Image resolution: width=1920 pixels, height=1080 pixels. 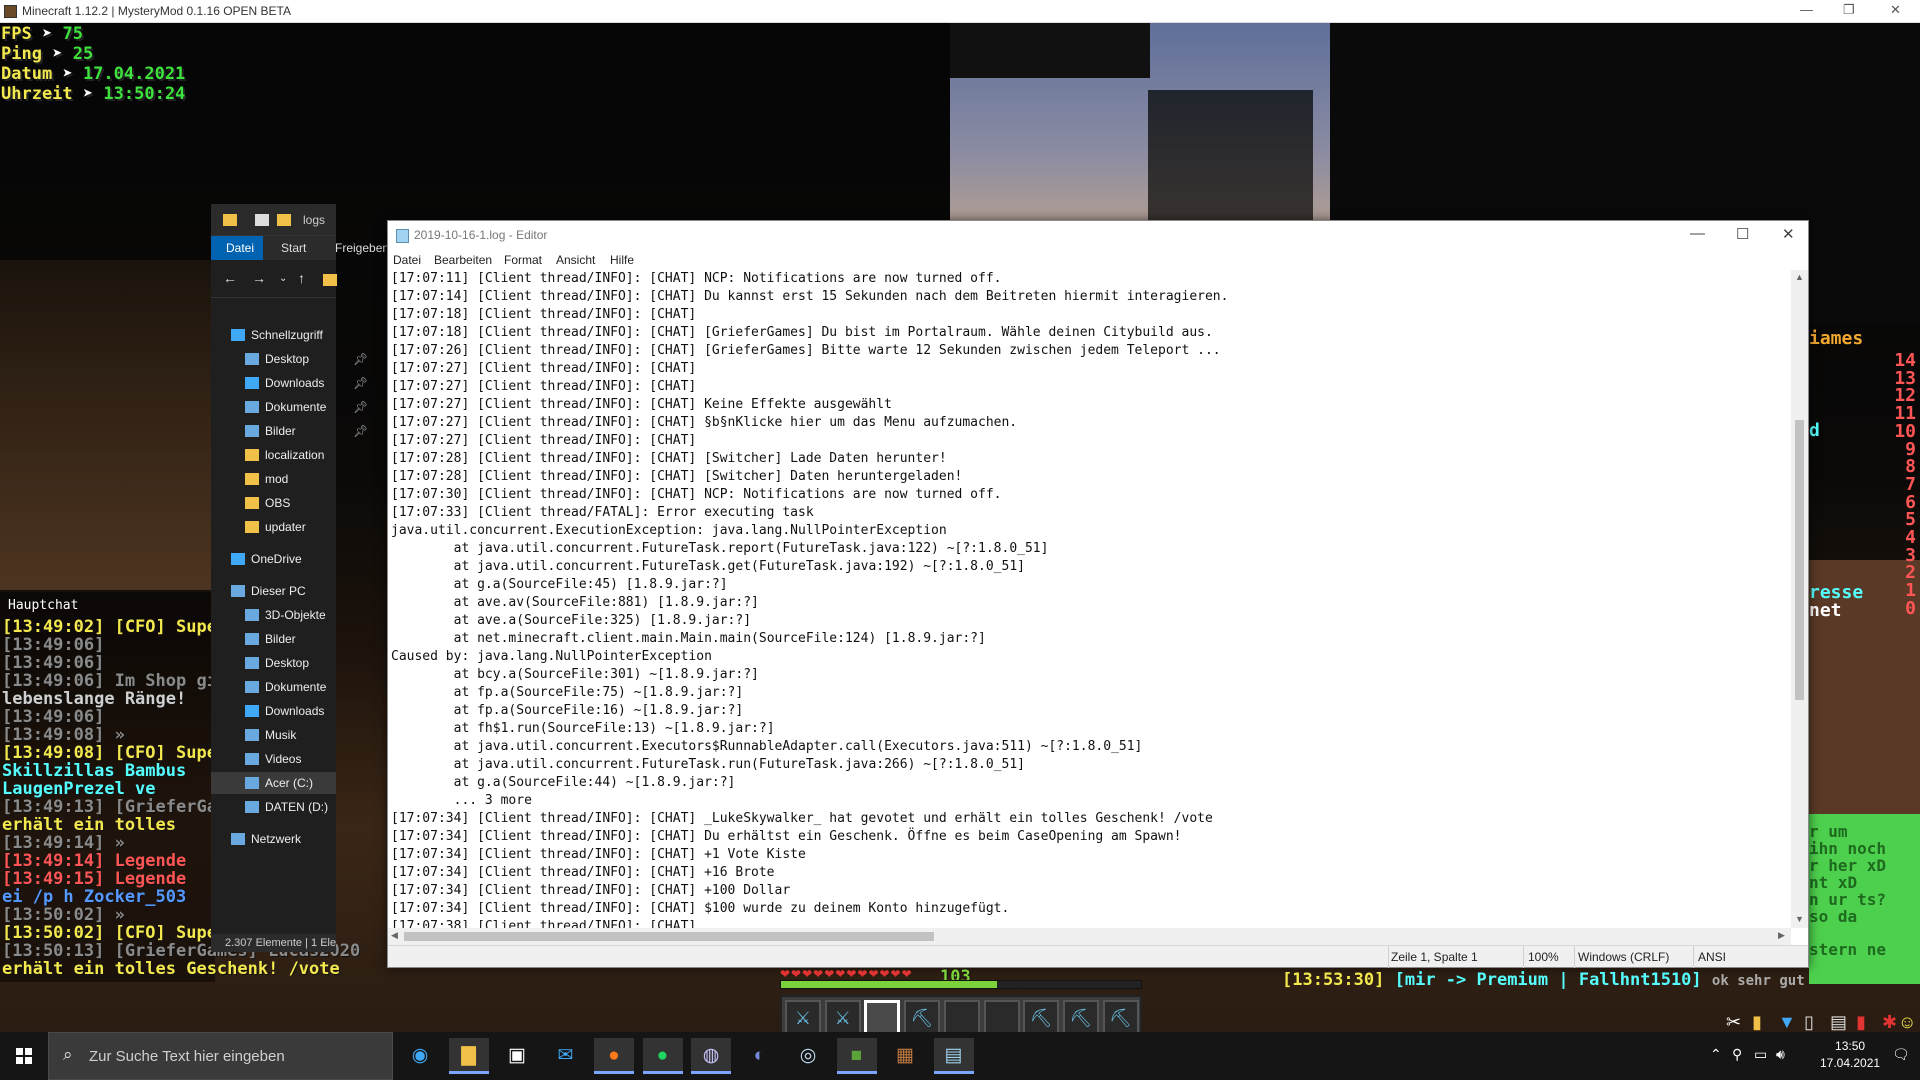 I want to click on scroll-left-icon: ◀, so click(x=394, y=935).